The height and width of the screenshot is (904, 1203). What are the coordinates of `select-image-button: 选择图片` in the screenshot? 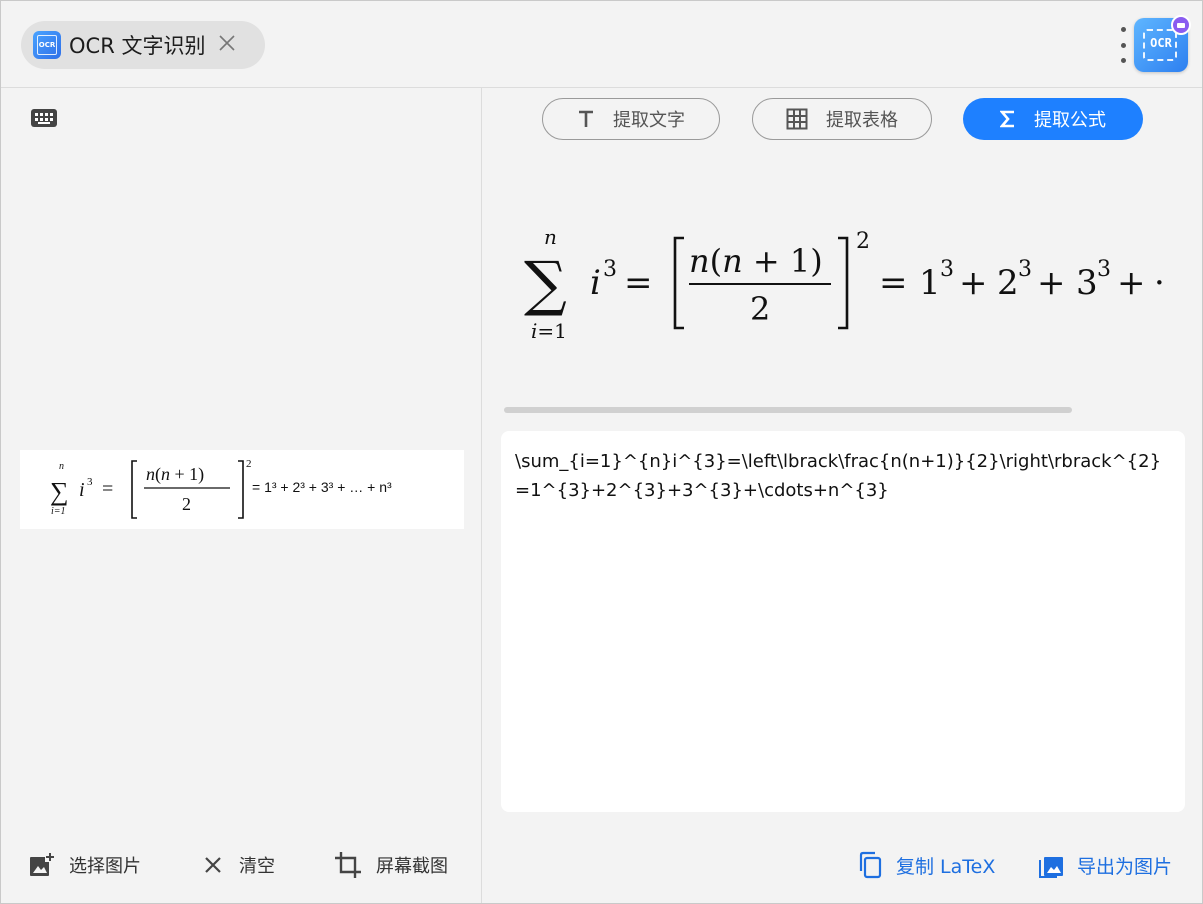 It's located at (85, 865).